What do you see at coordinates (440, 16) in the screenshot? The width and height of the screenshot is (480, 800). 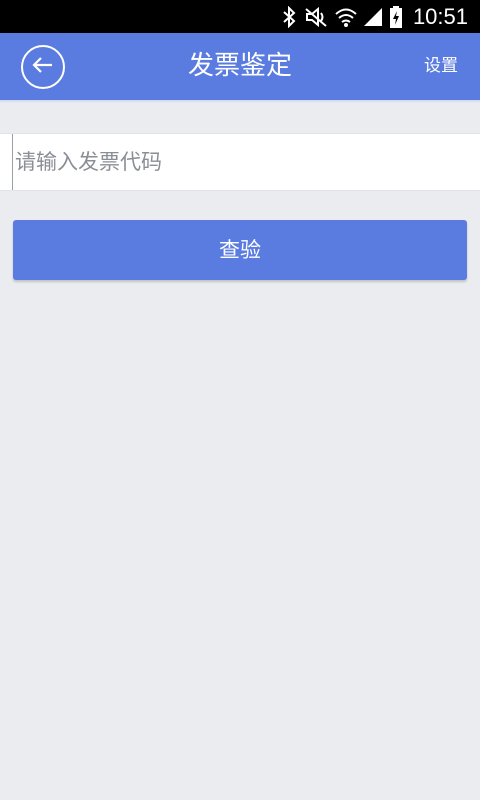 I see `status-time: 10:51` at bounding box center [440, 16].